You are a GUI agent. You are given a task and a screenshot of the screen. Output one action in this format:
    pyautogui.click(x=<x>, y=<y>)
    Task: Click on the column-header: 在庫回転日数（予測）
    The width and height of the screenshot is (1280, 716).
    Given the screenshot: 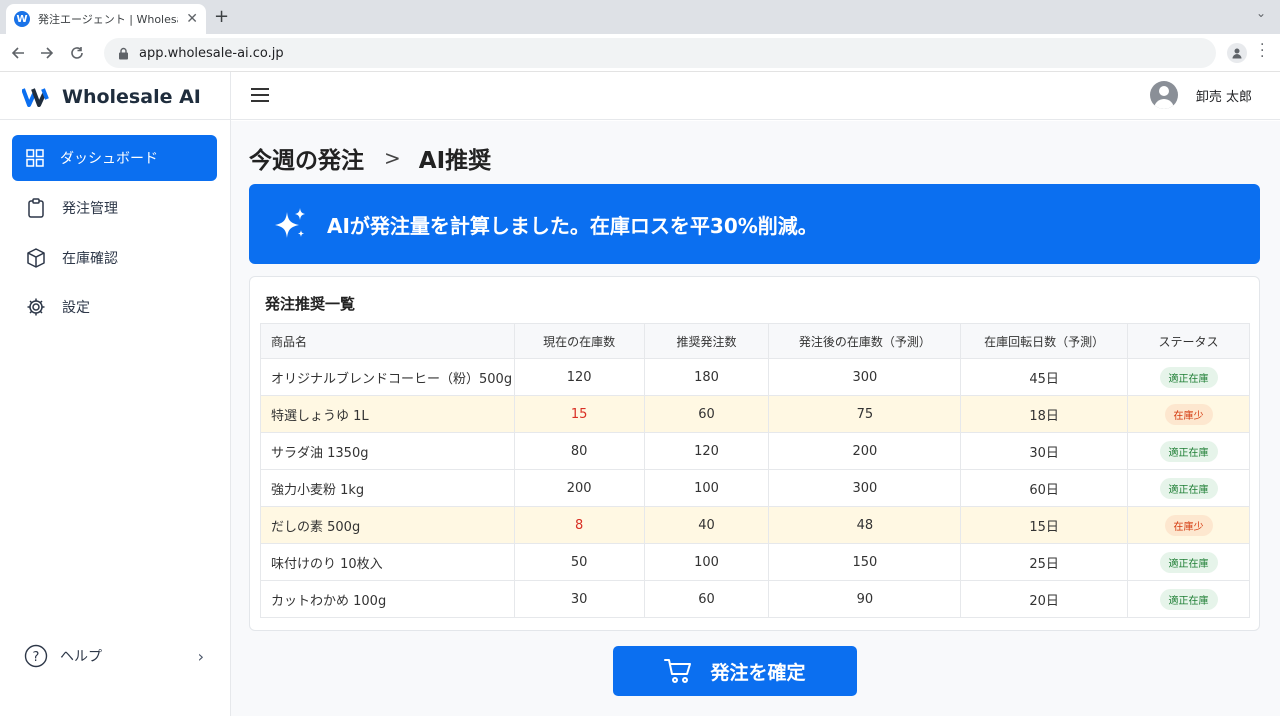 What is the action you would take?
    pyautogui.click(x=1044, y=341)
    